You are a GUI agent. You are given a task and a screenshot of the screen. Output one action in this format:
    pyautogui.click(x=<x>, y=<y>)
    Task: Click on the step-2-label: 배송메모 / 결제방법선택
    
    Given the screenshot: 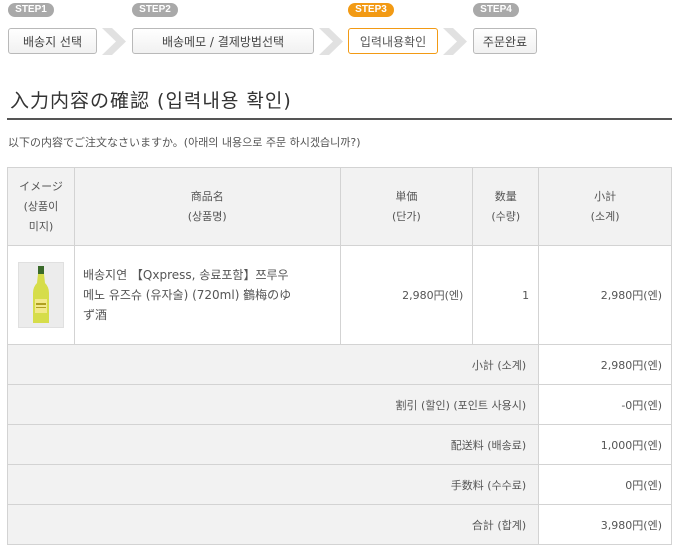 What is the action you would take?
    pyautogui.click(x=223, y=41)
    